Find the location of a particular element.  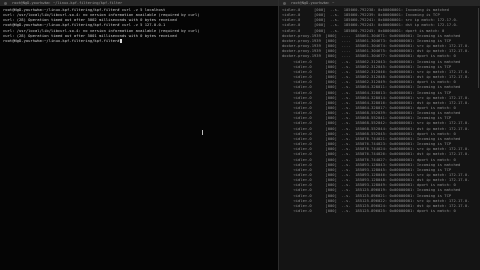

right-terminal-title: root@NgD-yourhwkm: ~ is located at coordinates (313, 3).